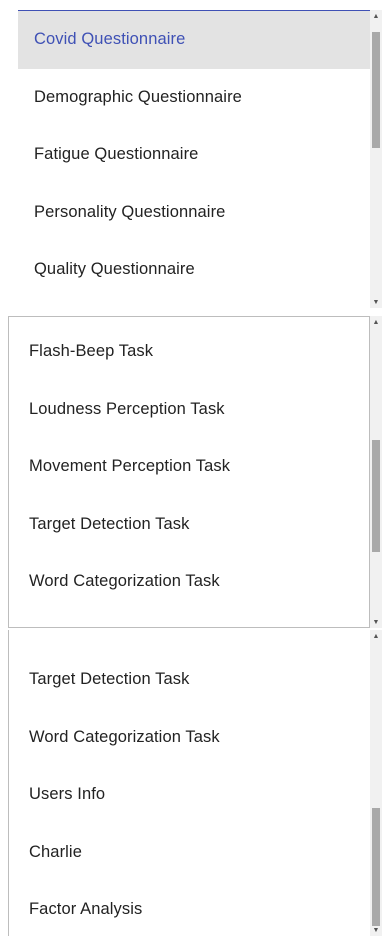 The width and height of the screenshot is (382, 936). What do you see at coordinates (376, 159) in the screenshot?
I see `dropdown-1-scrollbar: ▲ ▼` at bounding box center [376, 159].